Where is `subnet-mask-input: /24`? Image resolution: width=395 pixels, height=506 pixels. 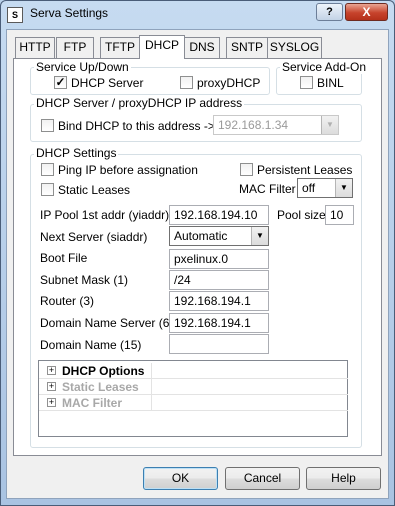
subnet-mask-input: /24 is located at coordinates (219, 280).